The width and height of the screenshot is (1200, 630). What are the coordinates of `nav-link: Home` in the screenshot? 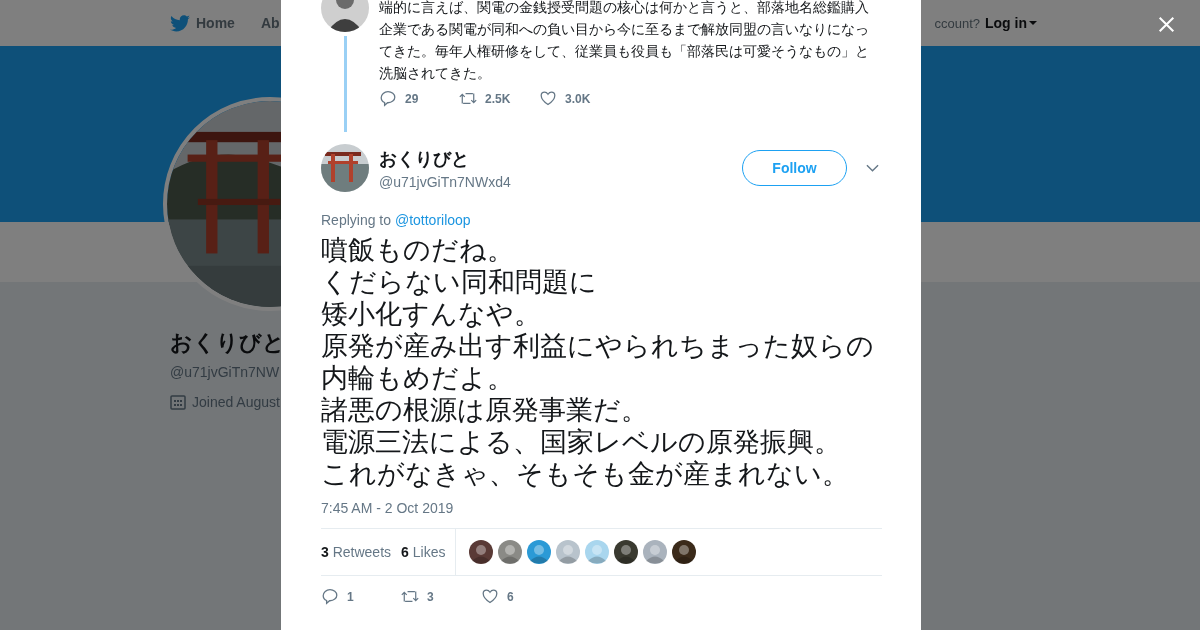 It's located at (202, 23).